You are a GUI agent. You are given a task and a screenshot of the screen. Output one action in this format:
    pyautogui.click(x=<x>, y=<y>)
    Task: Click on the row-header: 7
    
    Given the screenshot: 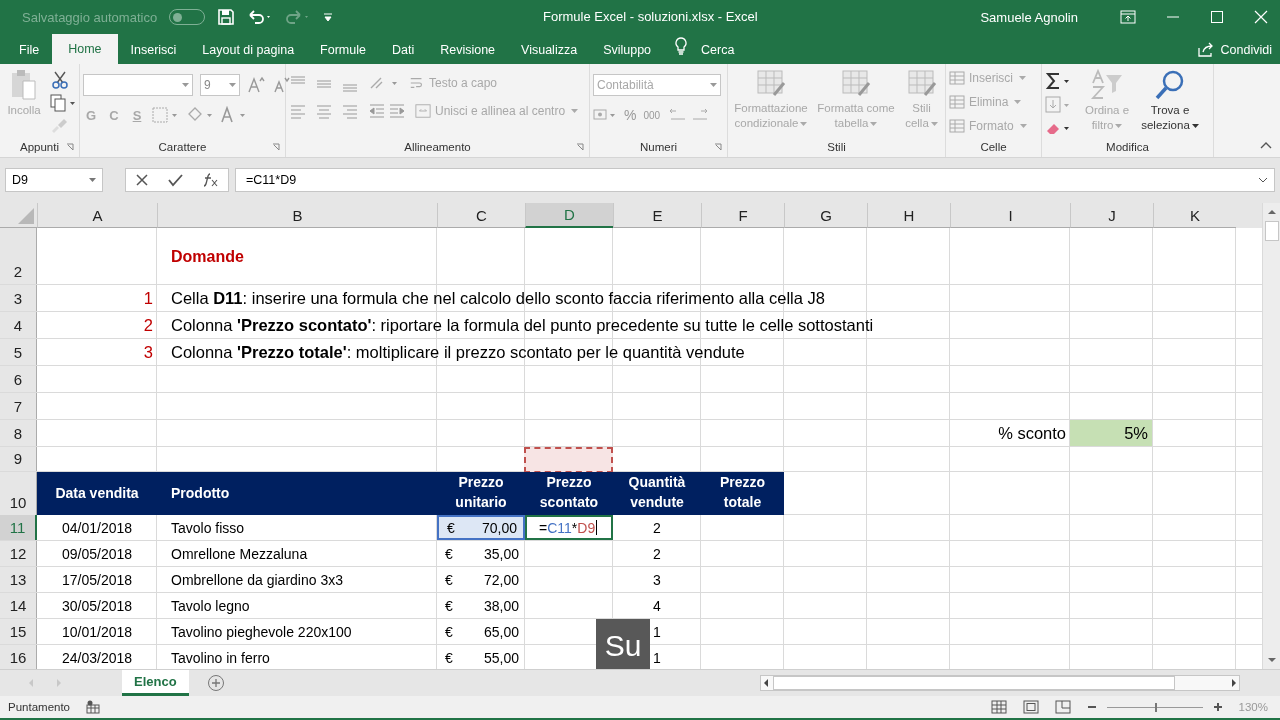 What is the action you would take?
    pyautogui.click(x=18, y=406)
    